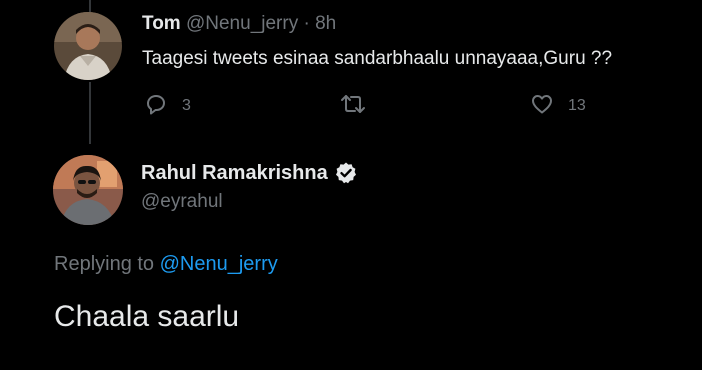  What do you see at coordinates (242, 23) in the screenshot?
I see `reply-author-handle: @Nenu_jerry` at bounding box center [242, 23].